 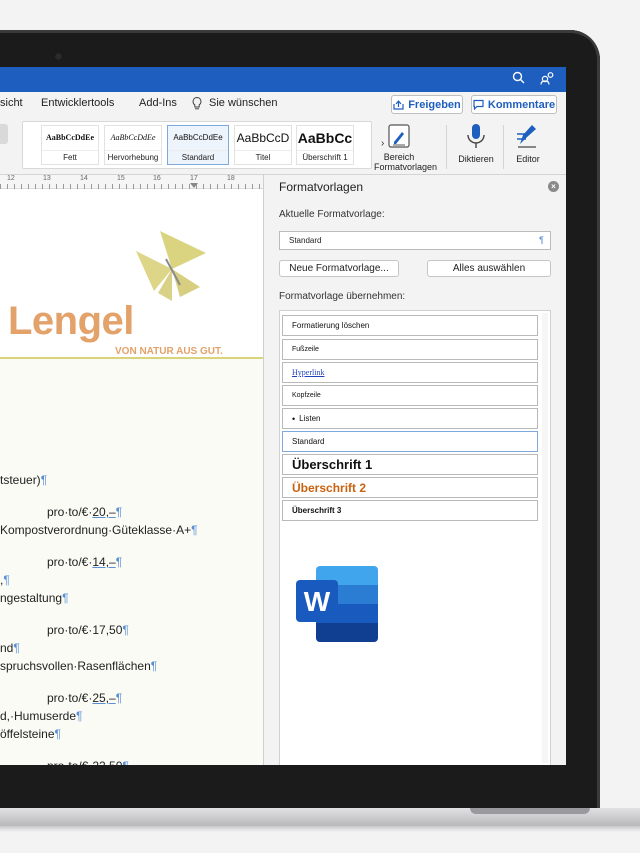 I want to click on style-sample: AaBbCcD, so click(x=263, y=138).